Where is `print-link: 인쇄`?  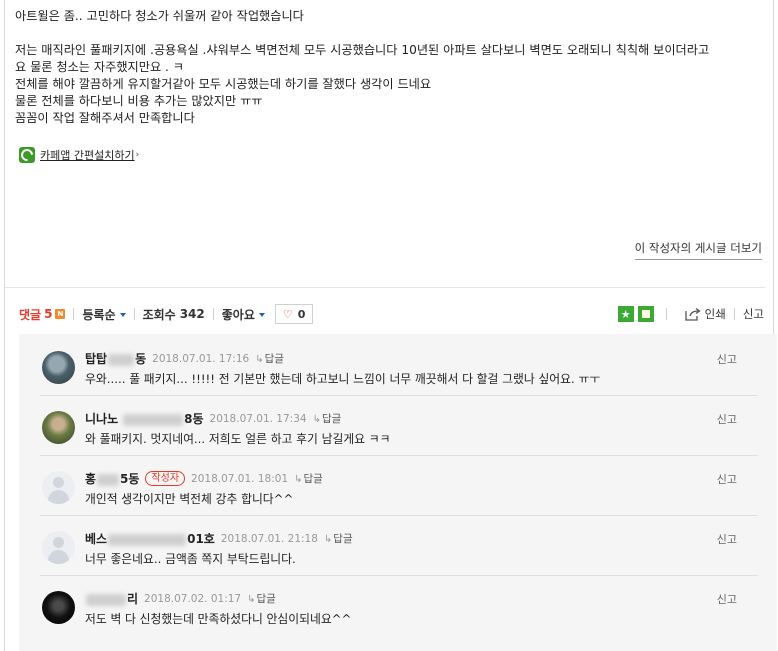
print-link: 인쇄 is located at coordinates (715, 314).